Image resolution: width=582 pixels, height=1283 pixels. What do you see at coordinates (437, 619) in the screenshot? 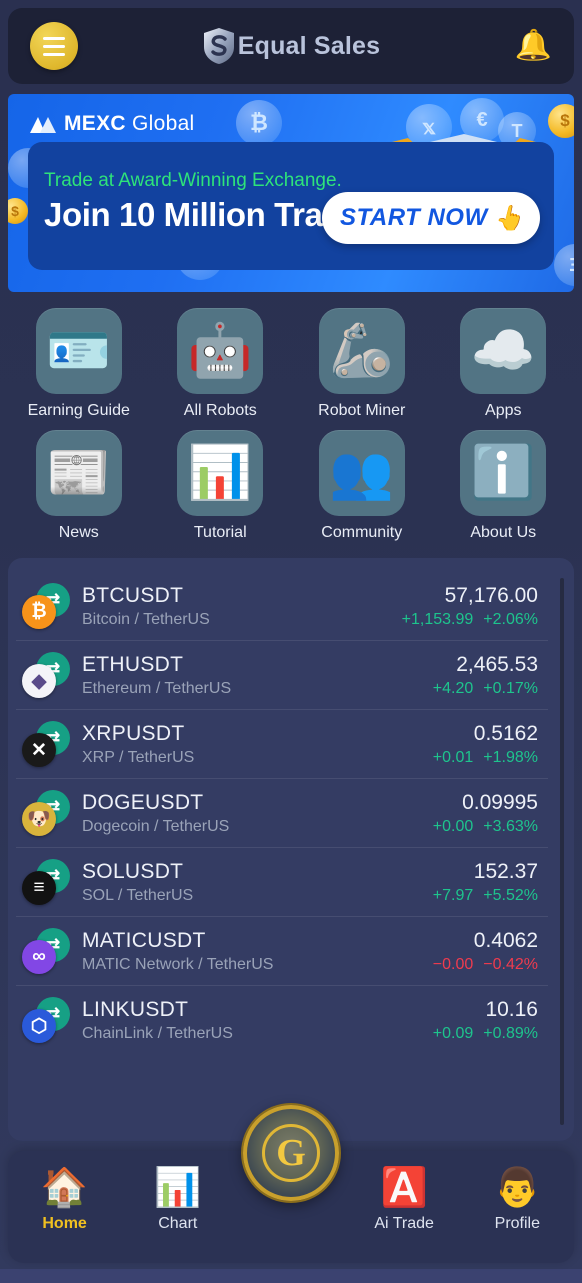
I see `ticker-change-value: +1,153.99` at bounding box center [437, 619].